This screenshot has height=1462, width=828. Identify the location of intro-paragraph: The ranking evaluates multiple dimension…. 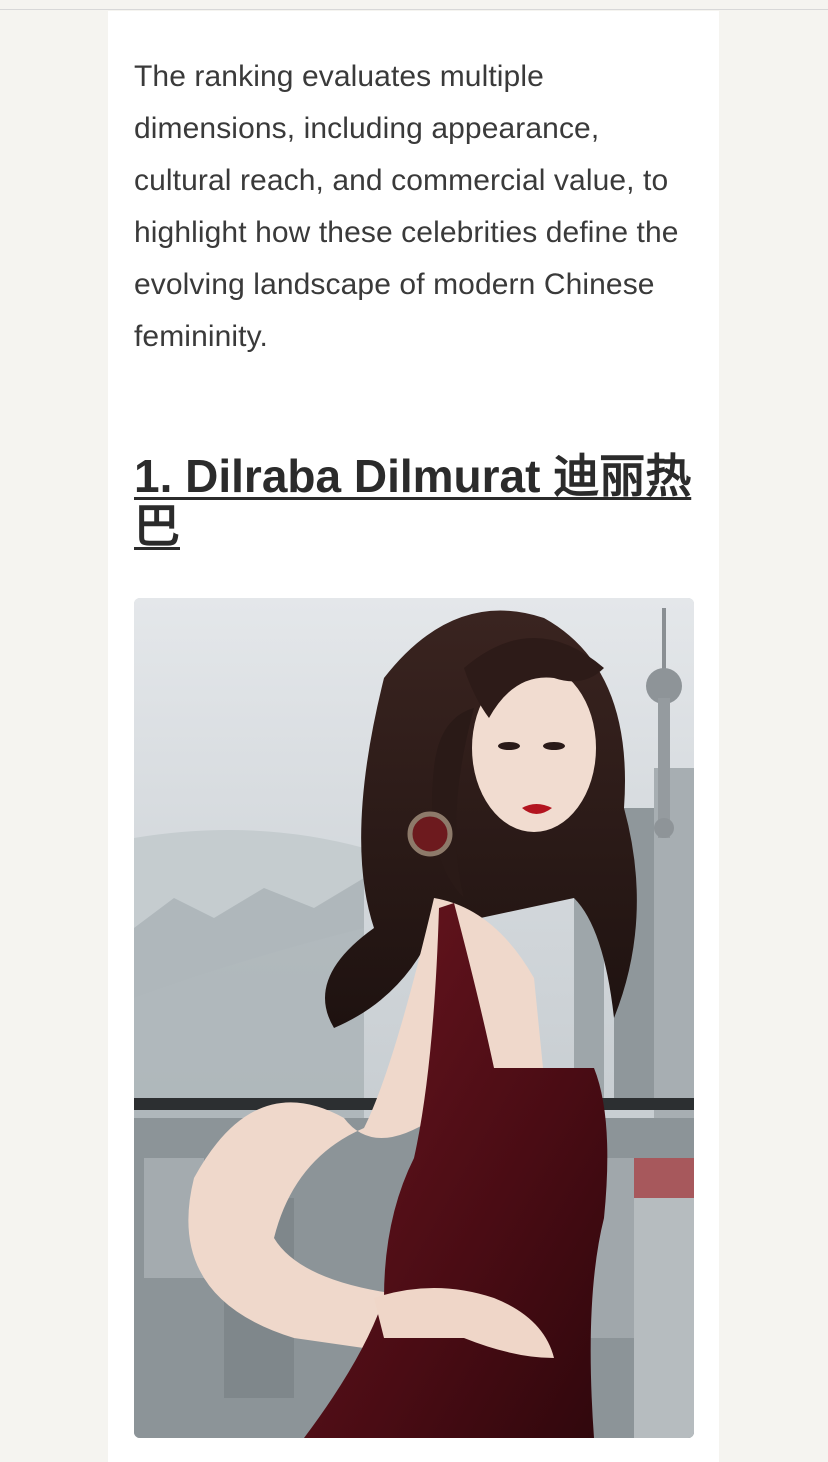
(406, 206).